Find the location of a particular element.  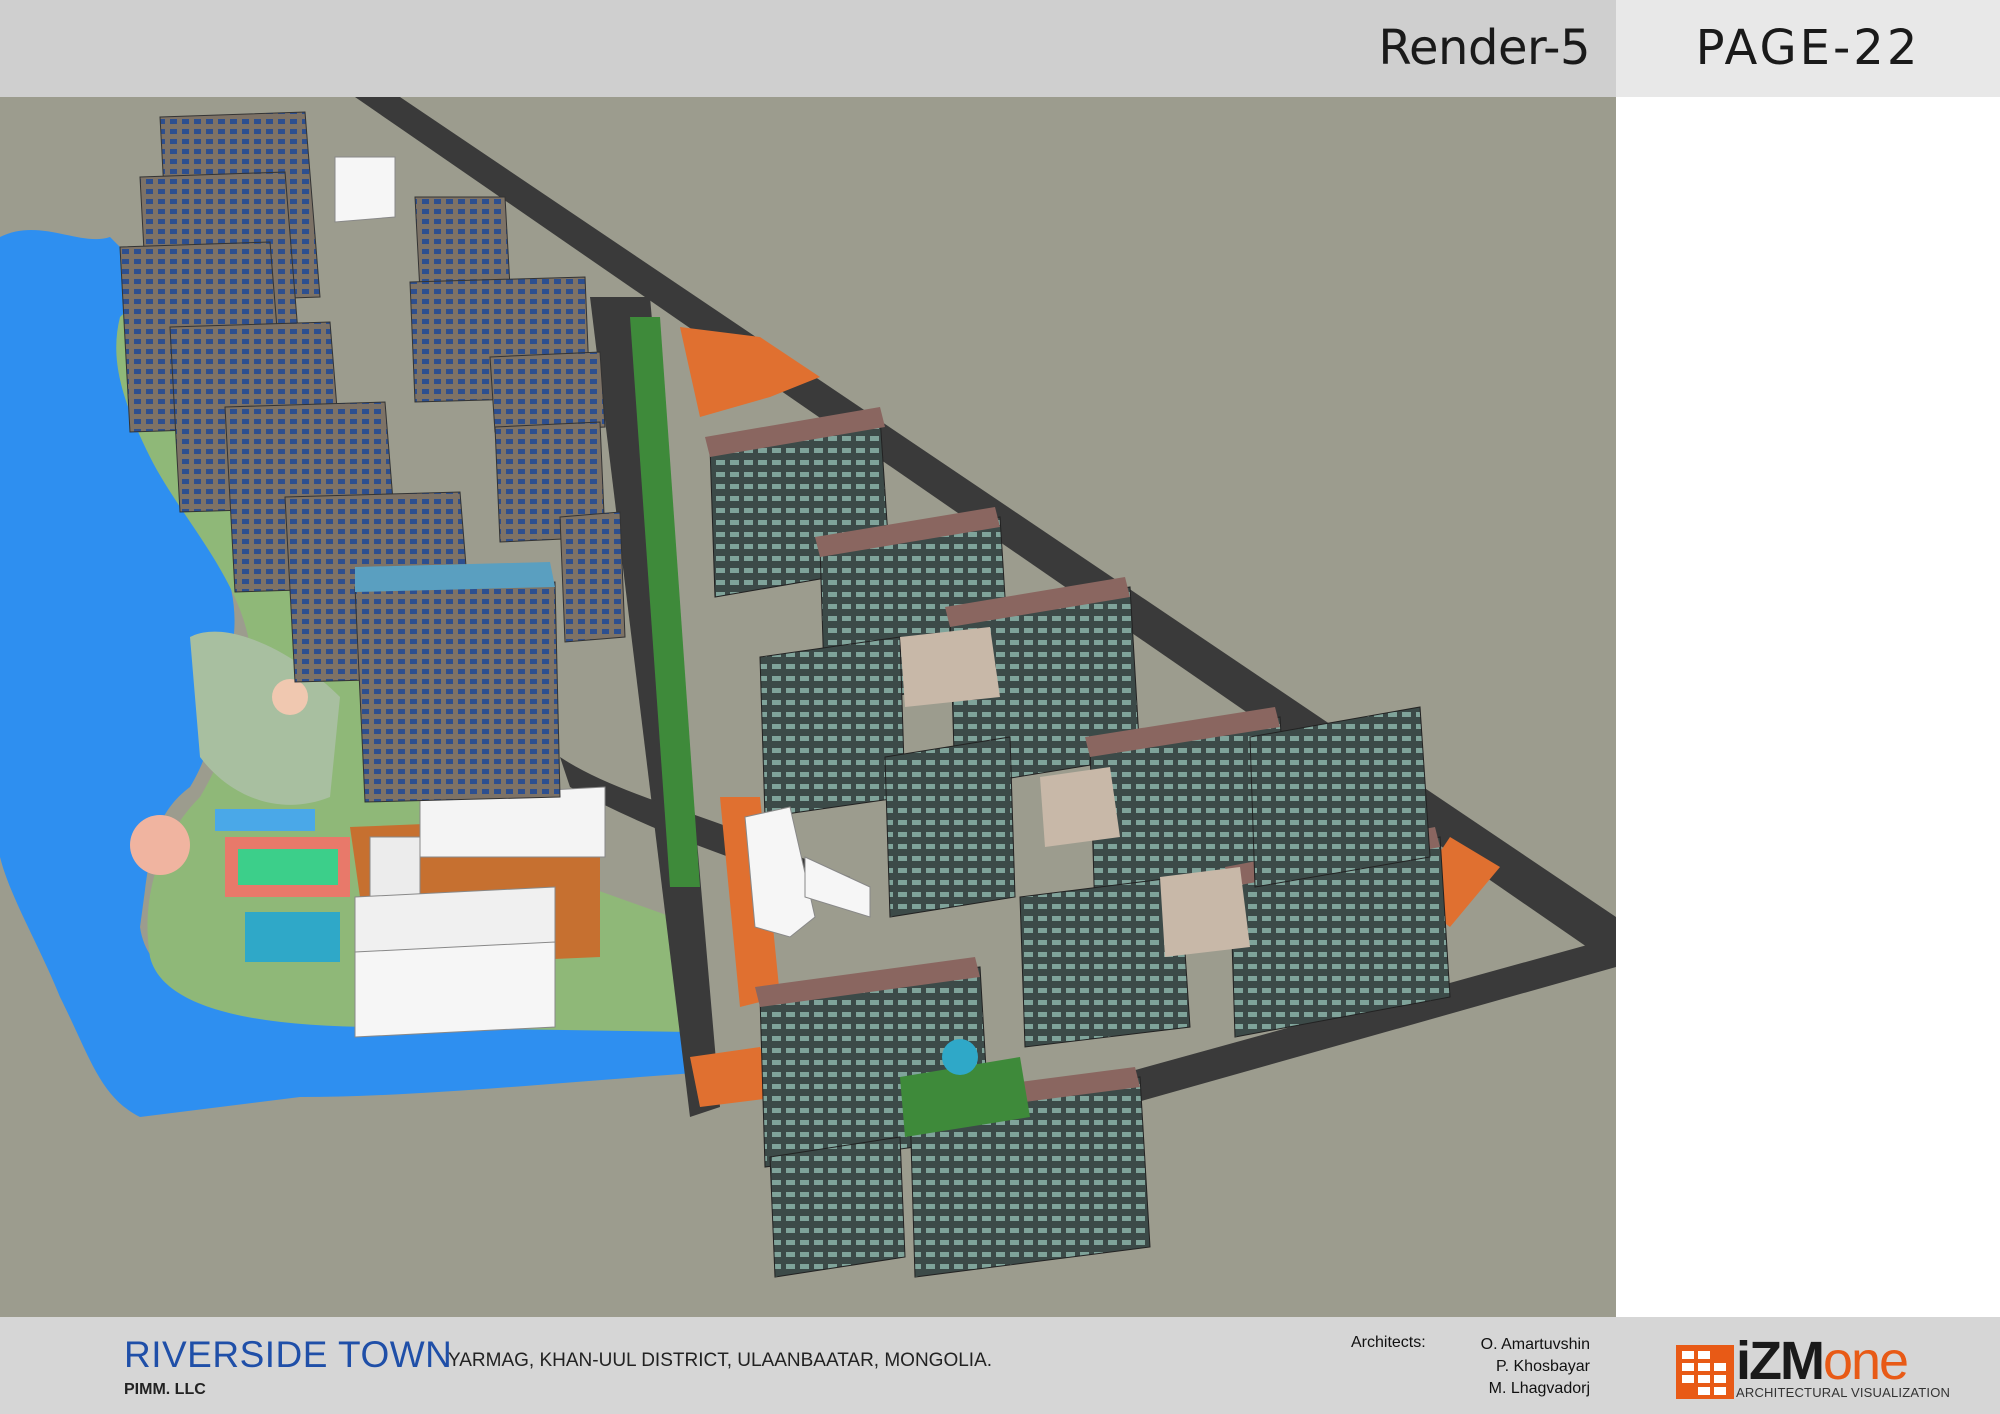

logo-wordmark: iZMone is located at coordinates (1822, 1361).